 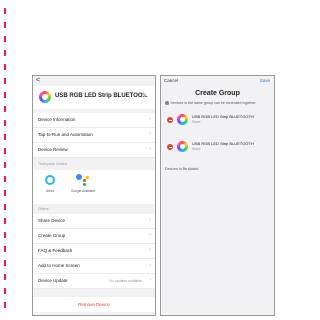 What do you see at coordinates (50, 191) in the screenshot?
I see `alexa-label: Alexa` at bounding box center [50, 191].